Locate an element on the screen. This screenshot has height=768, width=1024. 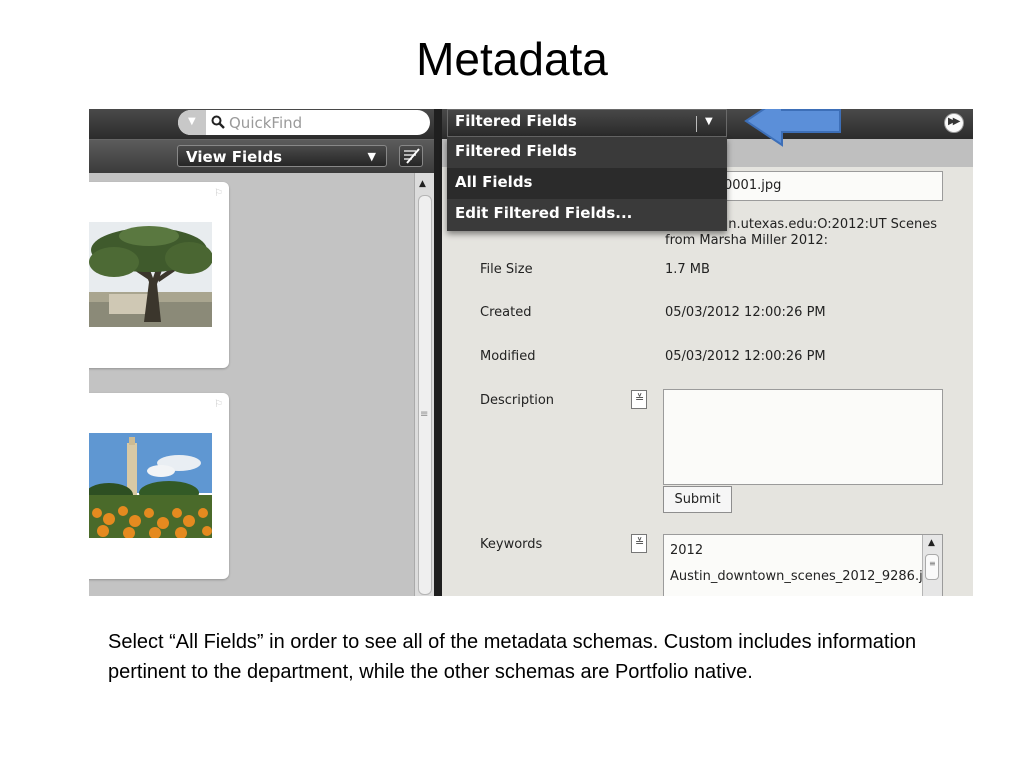
description-label: Description is located at coordinates (517, 400).